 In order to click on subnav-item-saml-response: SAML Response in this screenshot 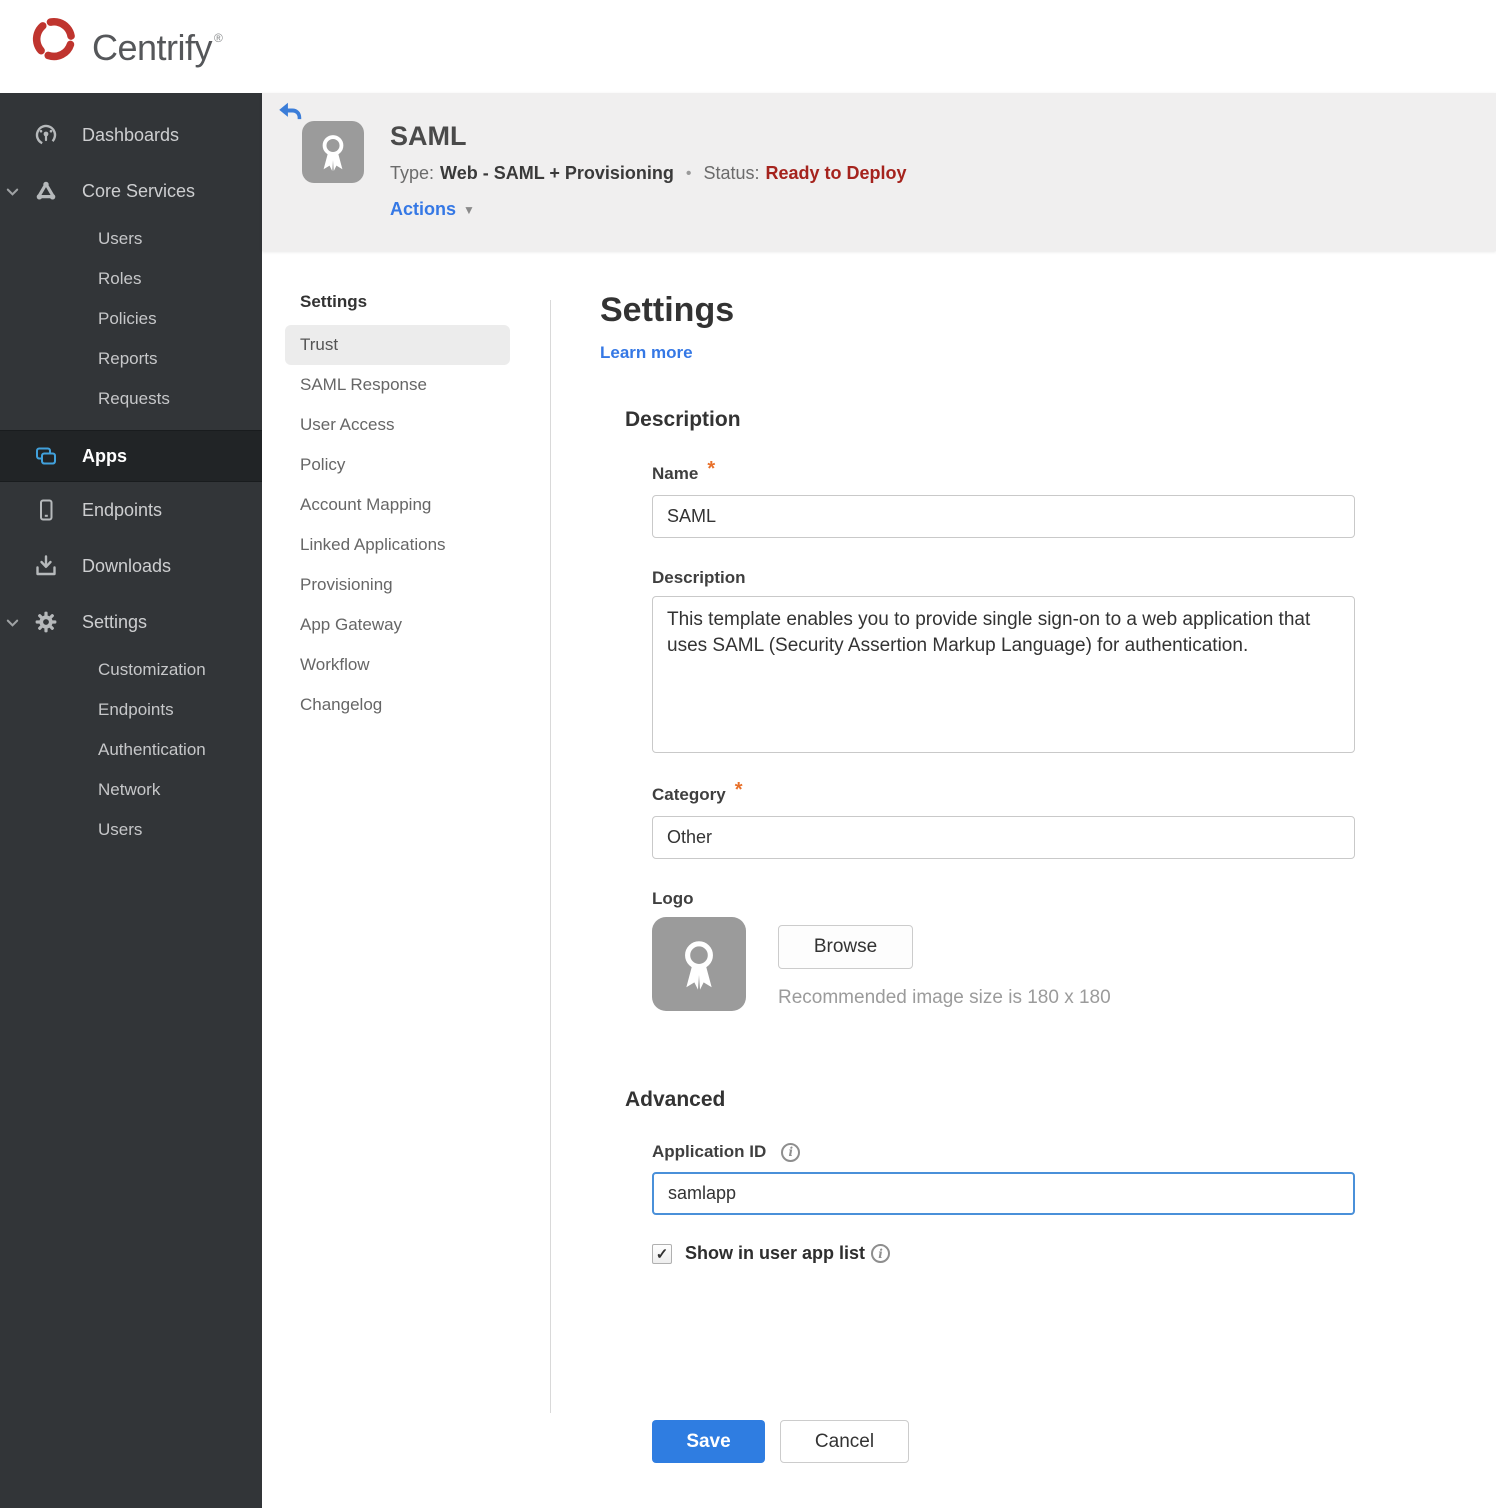, I will do `click(397, 385)`.